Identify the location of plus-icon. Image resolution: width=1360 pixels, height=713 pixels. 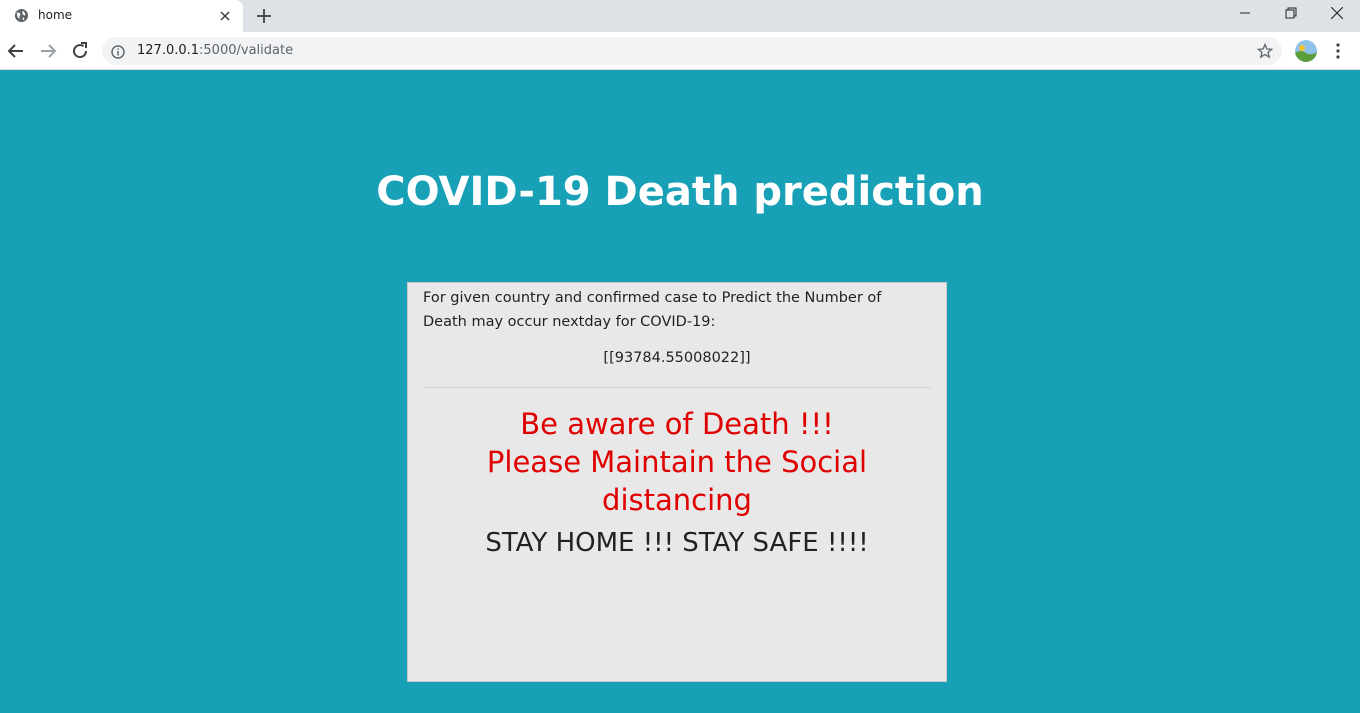
(264, 16).